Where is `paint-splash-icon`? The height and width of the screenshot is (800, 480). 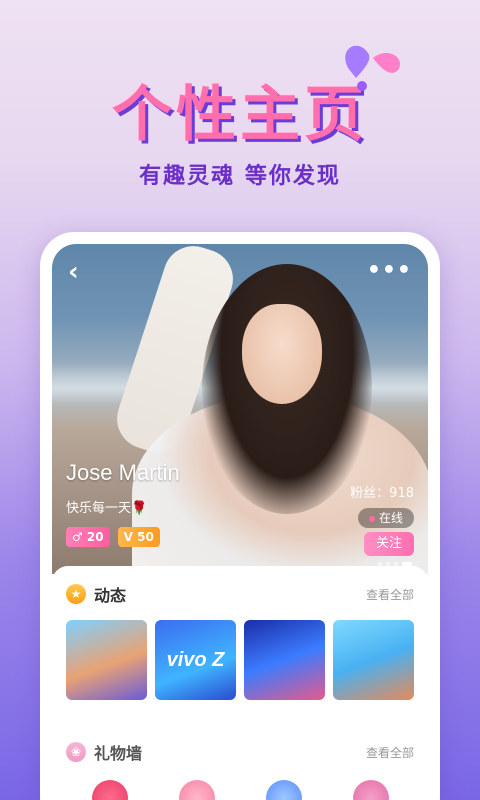
paint-splash-icon is located at coordinates (372, 68).